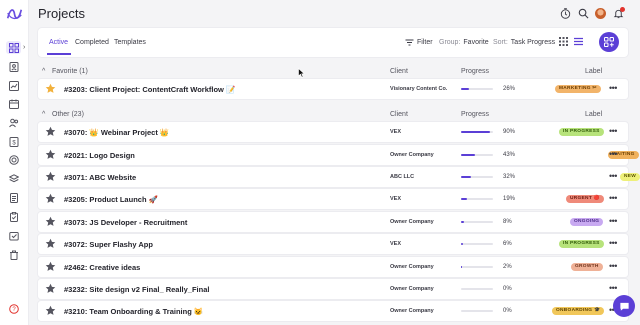  I want to click on help-icon: ?, so click(13, 308).